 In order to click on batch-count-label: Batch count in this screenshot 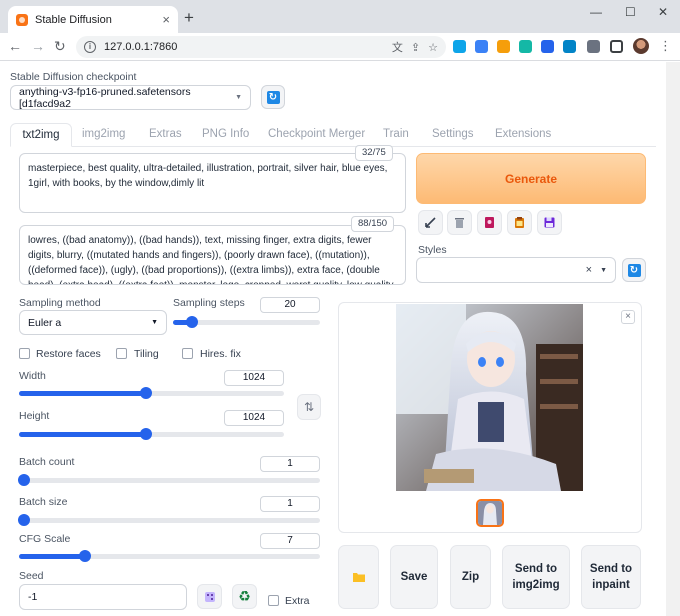, I will do `click(47, 462)`.